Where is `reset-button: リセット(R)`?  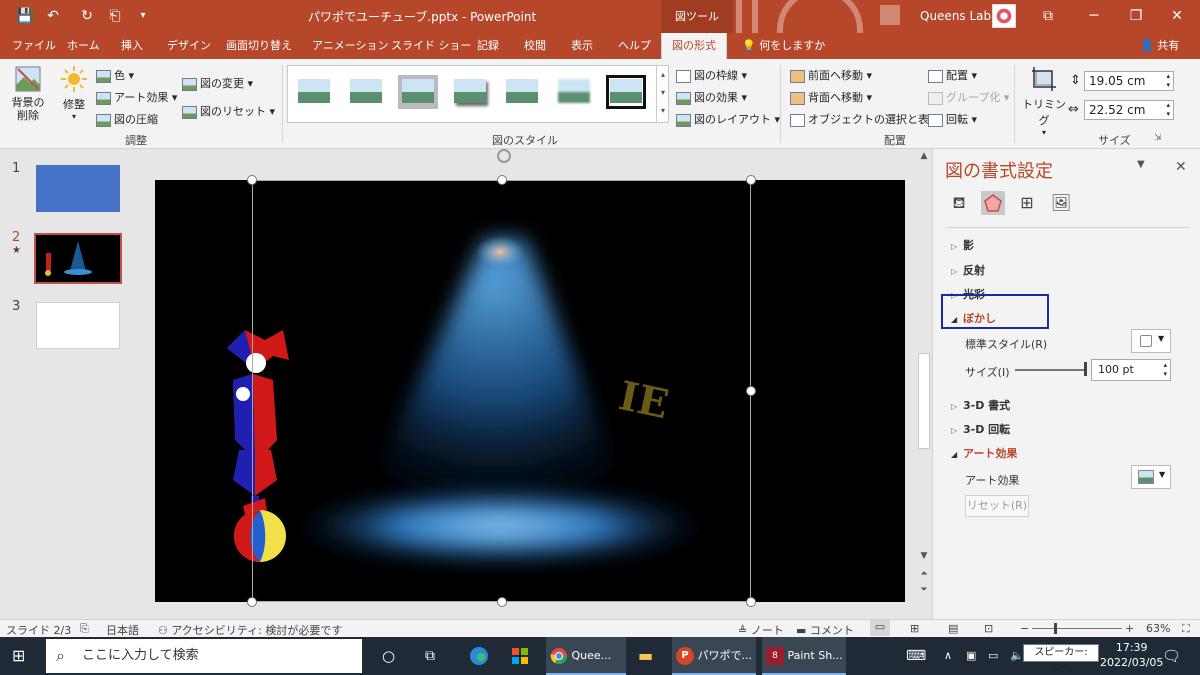
reset-button: リセット(R) is located at coordinates (997, 506).